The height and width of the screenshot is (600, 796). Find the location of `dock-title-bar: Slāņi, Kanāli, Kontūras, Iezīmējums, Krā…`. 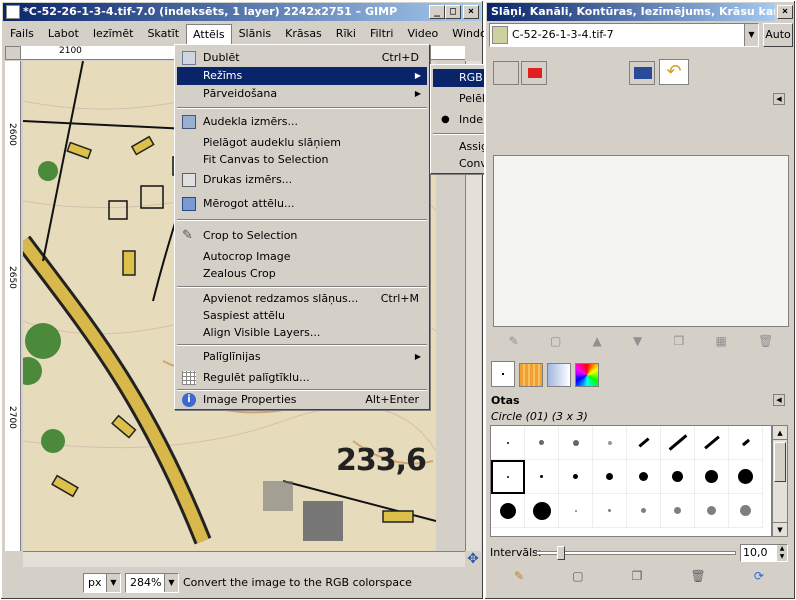

dock-title-bar: Slāņi, Kanāli, Kontūras, Iezīmējums, Krā… is located at coordinates (631, 12).